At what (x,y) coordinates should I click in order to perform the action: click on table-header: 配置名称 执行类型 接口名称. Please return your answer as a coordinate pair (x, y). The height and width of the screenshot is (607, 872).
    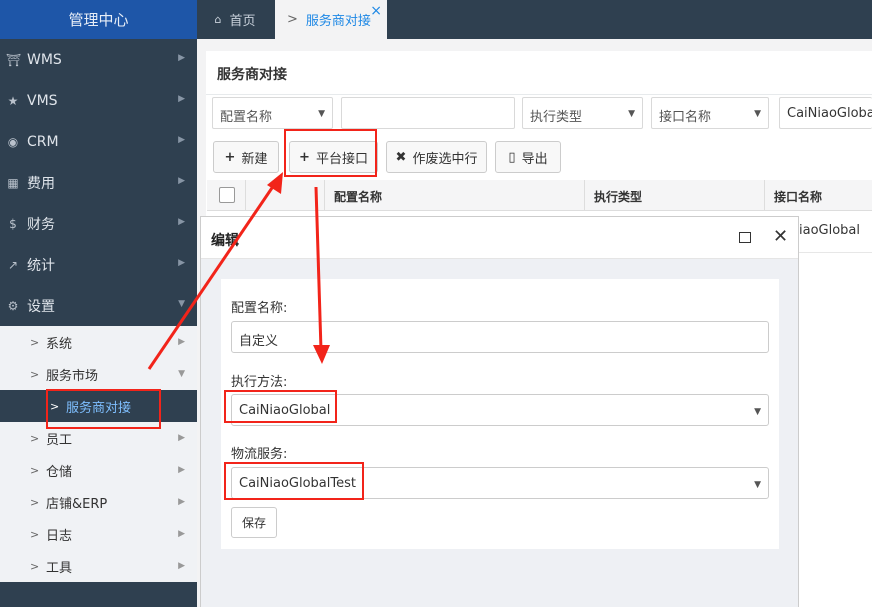
    Looking at the image, I should click on (539, 195).